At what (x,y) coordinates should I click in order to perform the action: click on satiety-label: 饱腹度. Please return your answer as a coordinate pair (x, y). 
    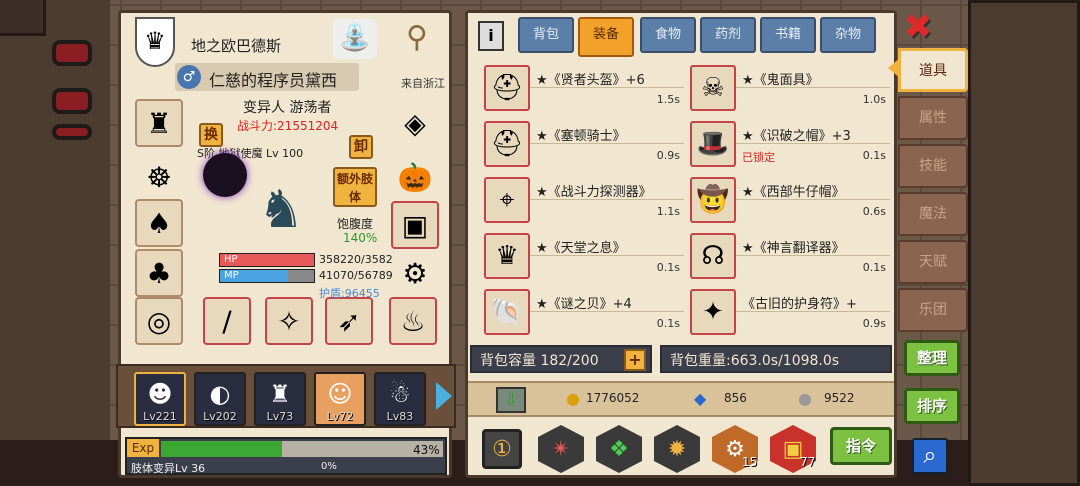
    Looking at the image, I should click on (355, 224).